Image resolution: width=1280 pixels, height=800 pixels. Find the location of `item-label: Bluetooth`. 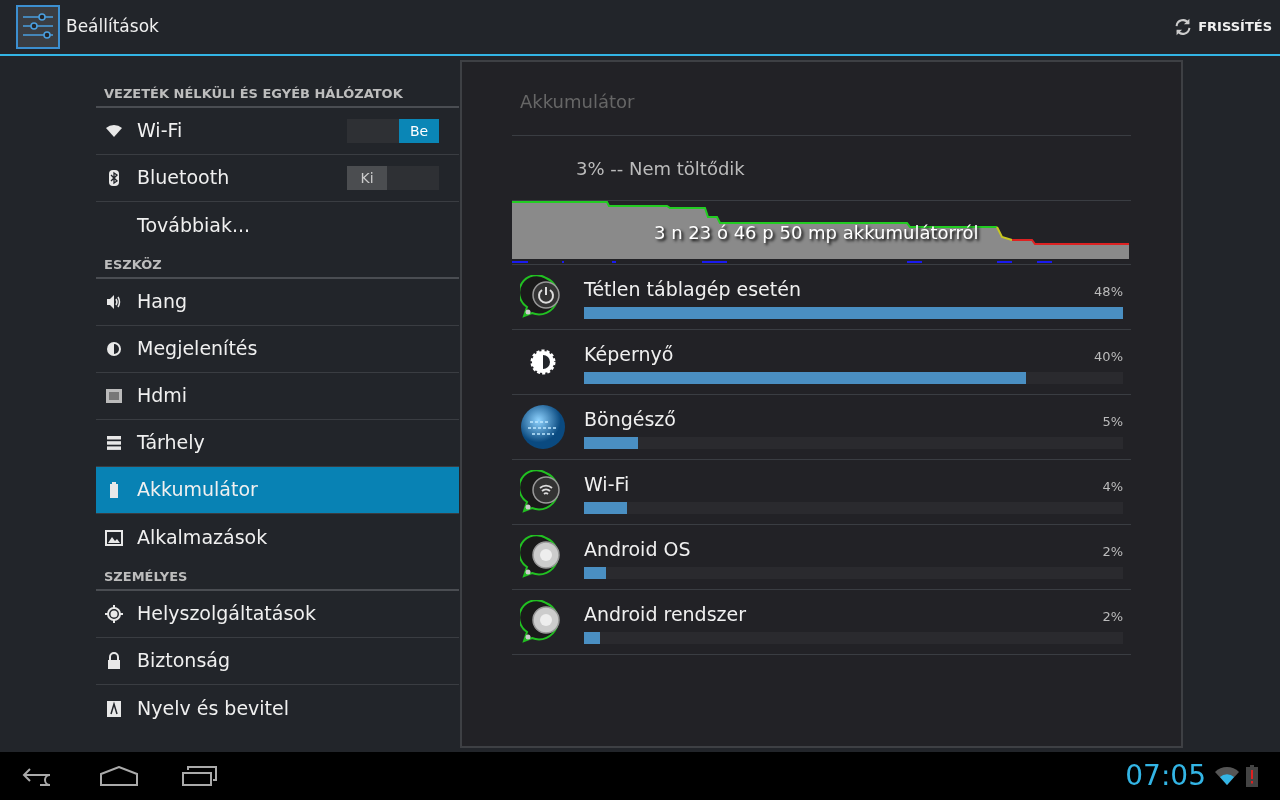

item-label: Bluetooth is located at coordinates (184, 178).